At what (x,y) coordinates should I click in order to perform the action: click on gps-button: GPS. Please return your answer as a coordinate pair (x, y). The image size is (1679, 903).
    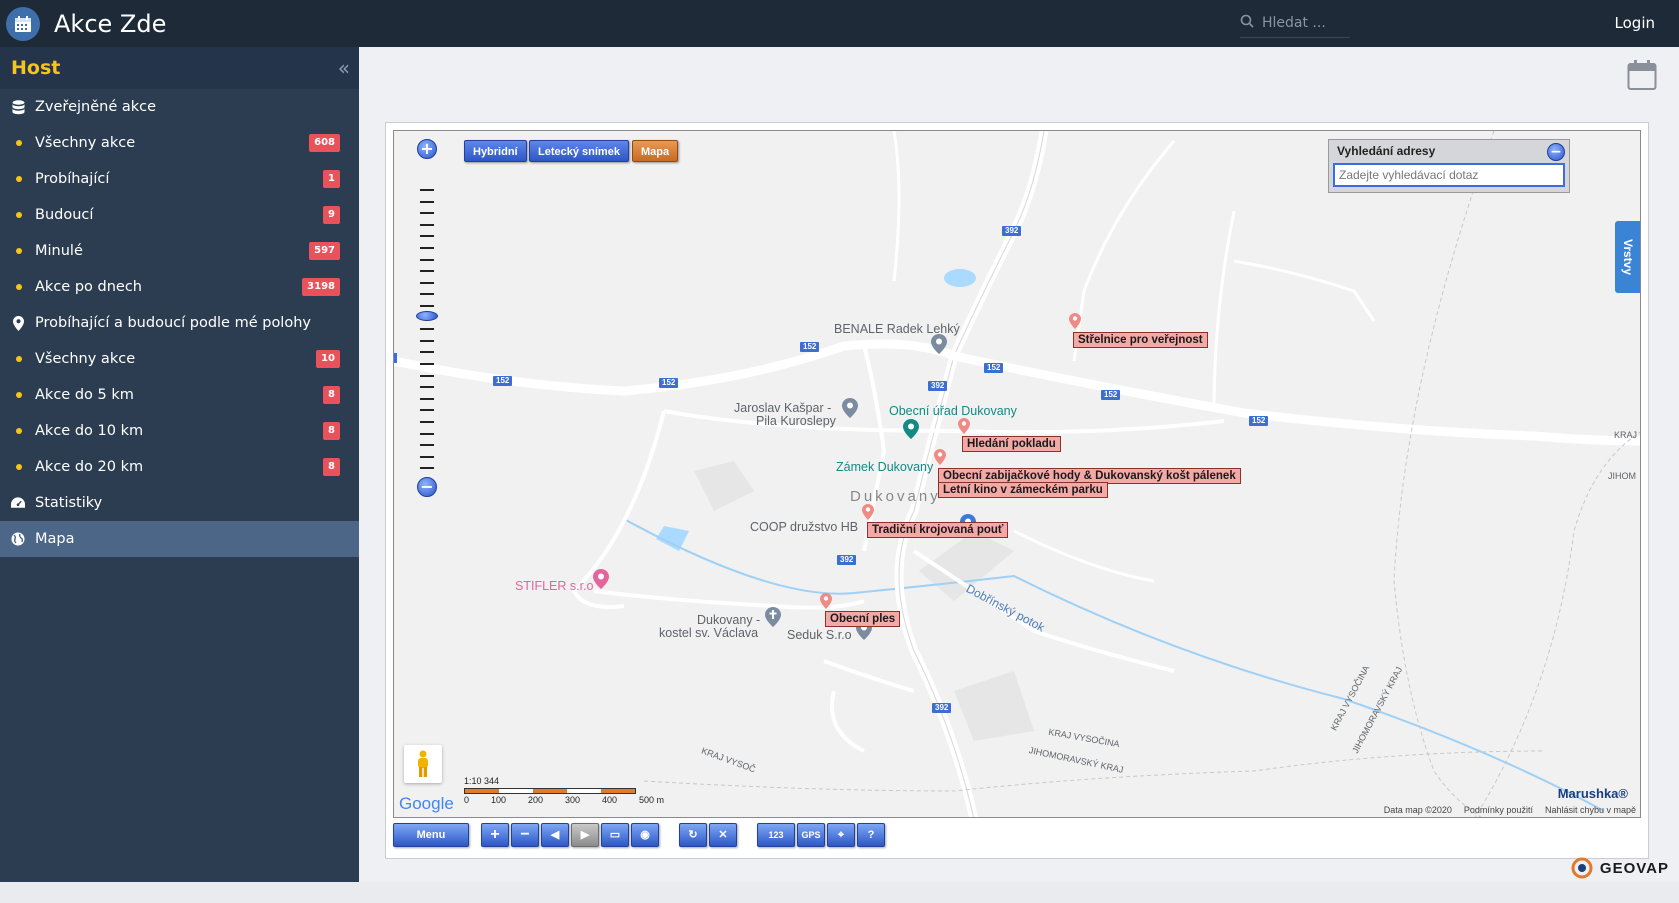
    Looking at the image, I should click on (811, 835).